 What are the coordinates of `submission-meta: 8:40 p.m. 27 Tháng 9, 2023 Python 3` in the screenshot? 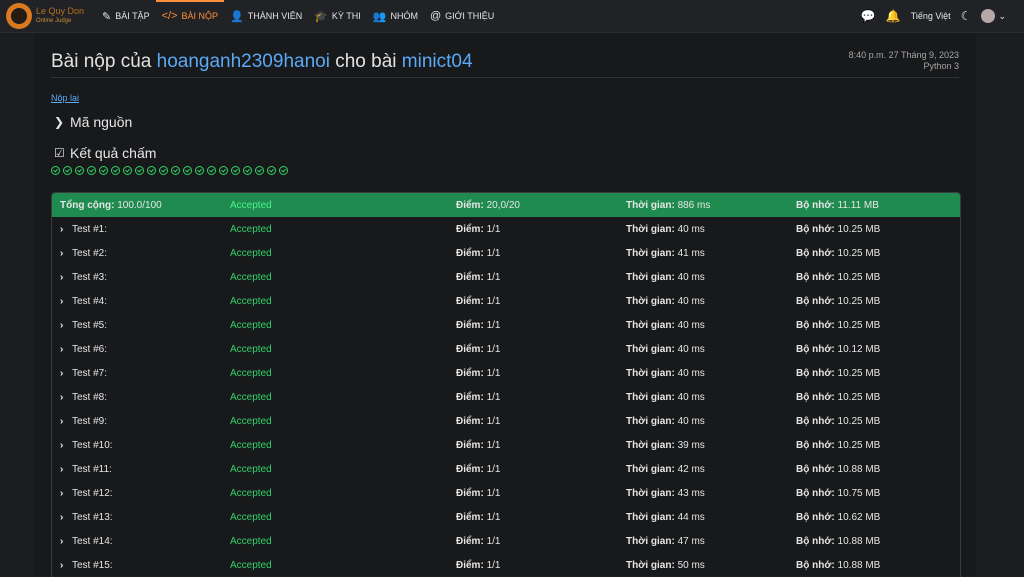 It's located at (904, 61).